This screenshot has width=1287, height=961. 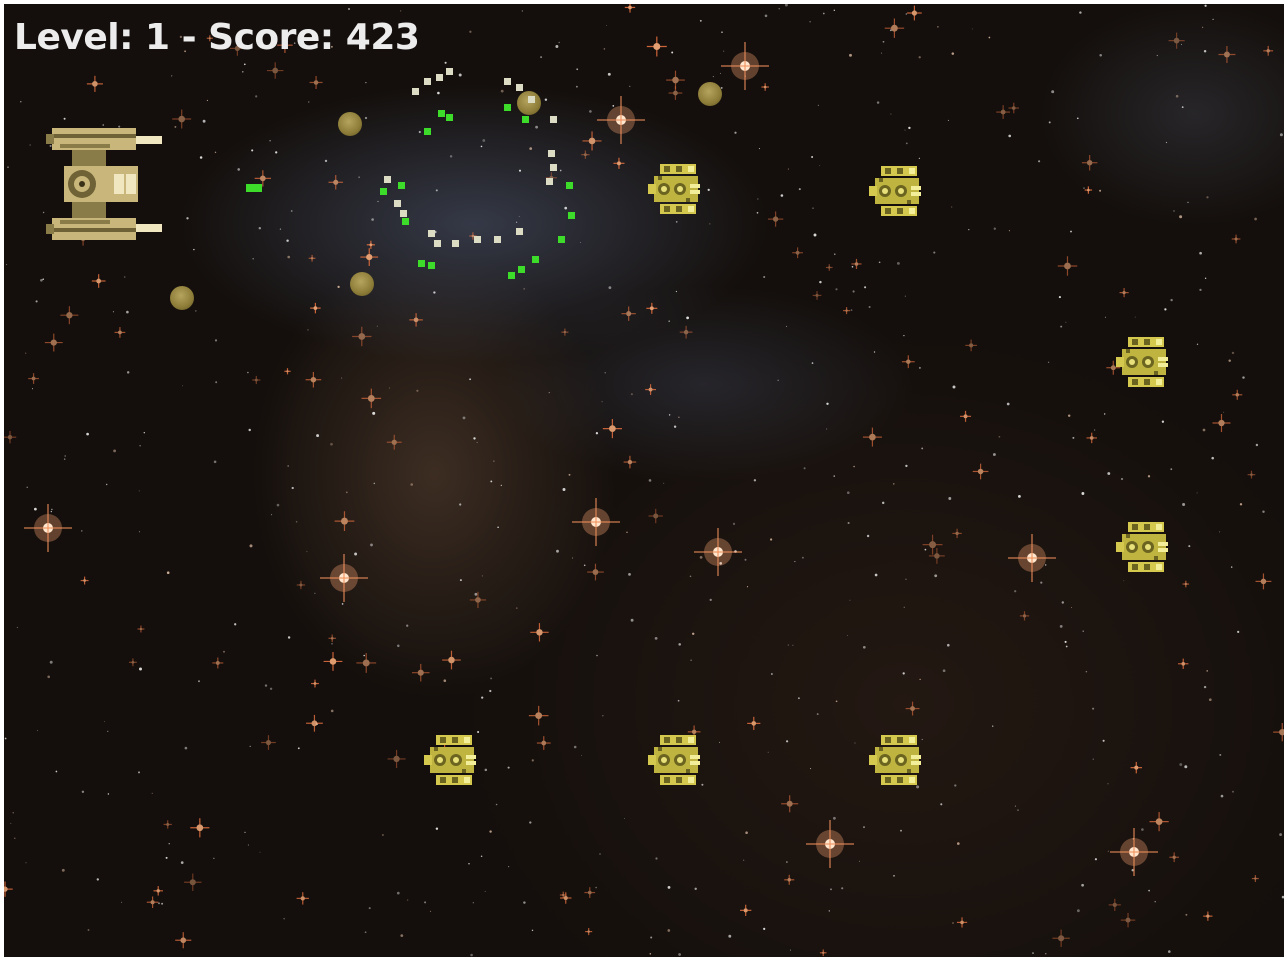 I want to click on score-label: Score:, so click(x=271, y=37).